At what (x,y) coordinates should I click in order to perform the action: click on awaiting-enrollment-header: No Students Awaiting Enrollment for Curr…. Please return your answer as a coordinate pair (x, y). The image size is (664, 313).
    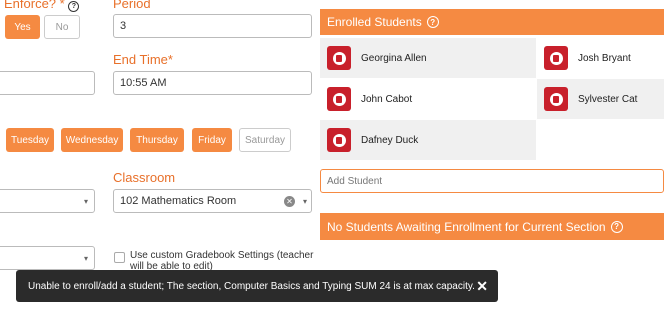
    Looking at the image, I should click on (492, 226).